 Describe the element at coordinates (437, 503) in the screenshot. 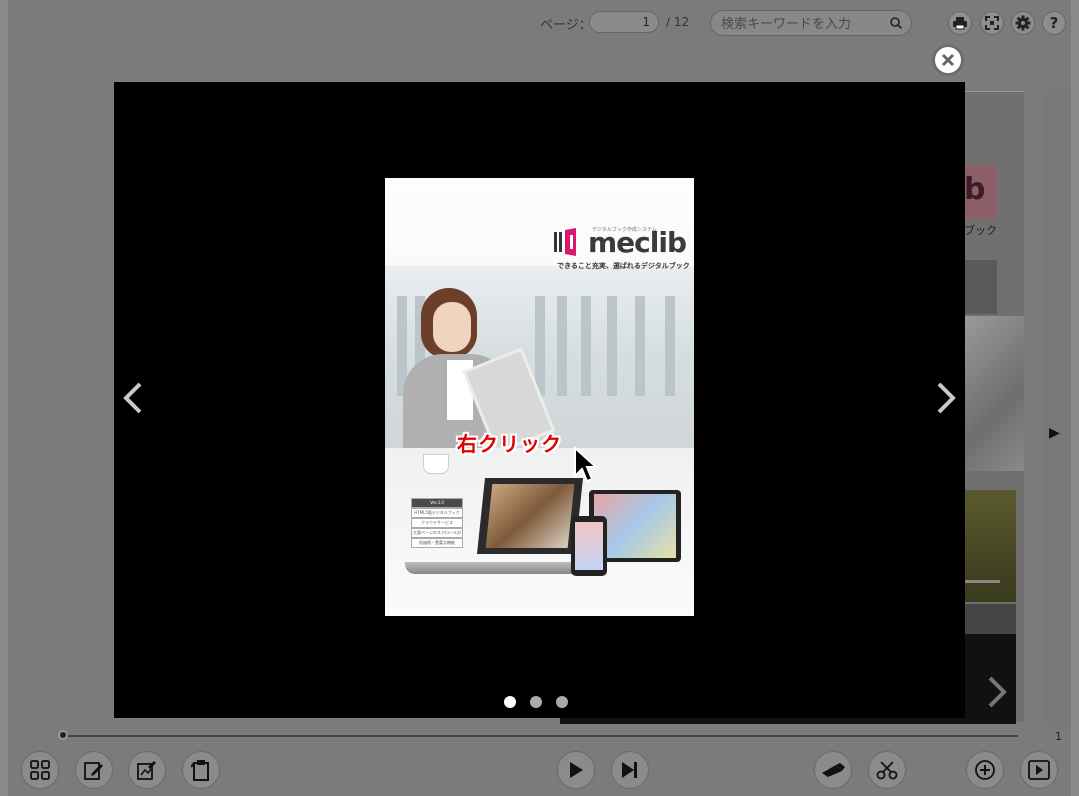

I see `feature-item: Ver.3.0` at that location.